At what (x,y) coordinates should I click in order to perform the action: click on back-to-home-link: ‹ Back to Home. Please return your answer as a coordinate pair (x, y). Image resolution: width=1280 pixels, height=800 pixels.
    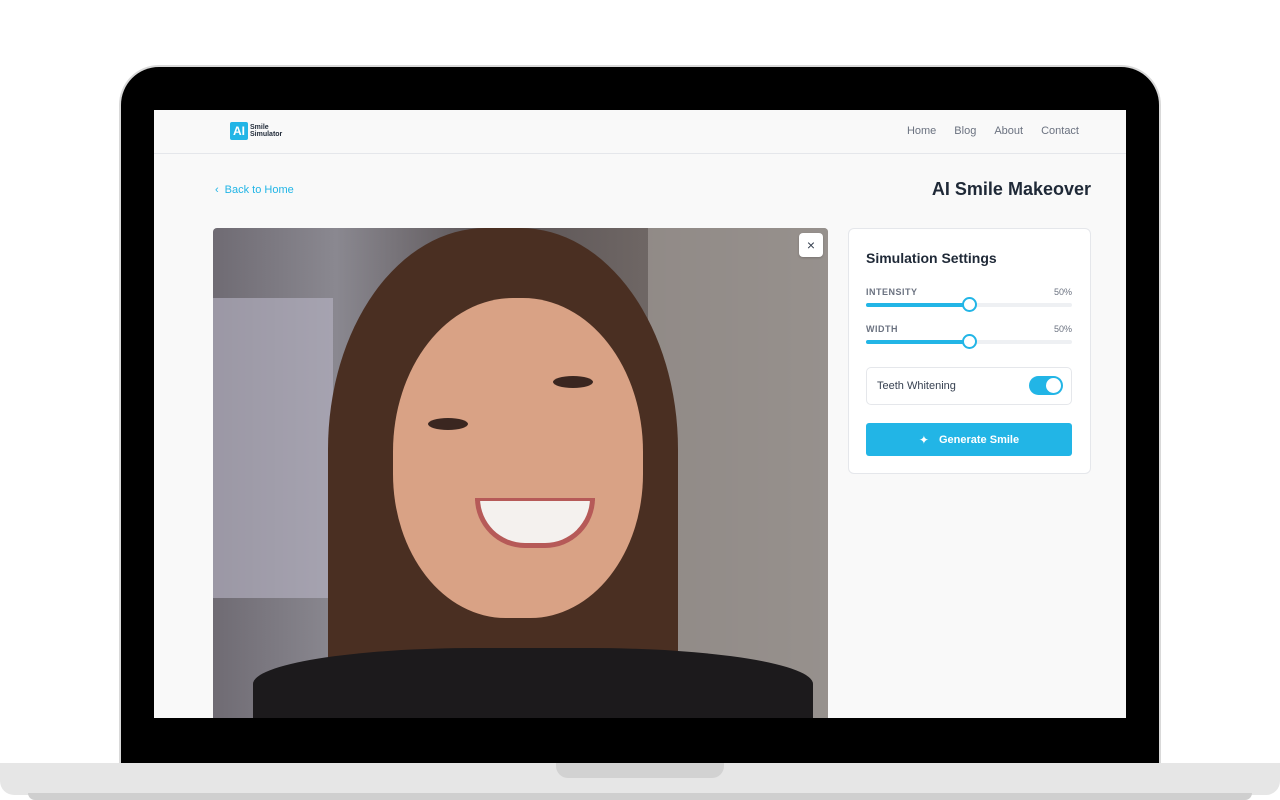
    Looking at the image, I should click on (254, 190).